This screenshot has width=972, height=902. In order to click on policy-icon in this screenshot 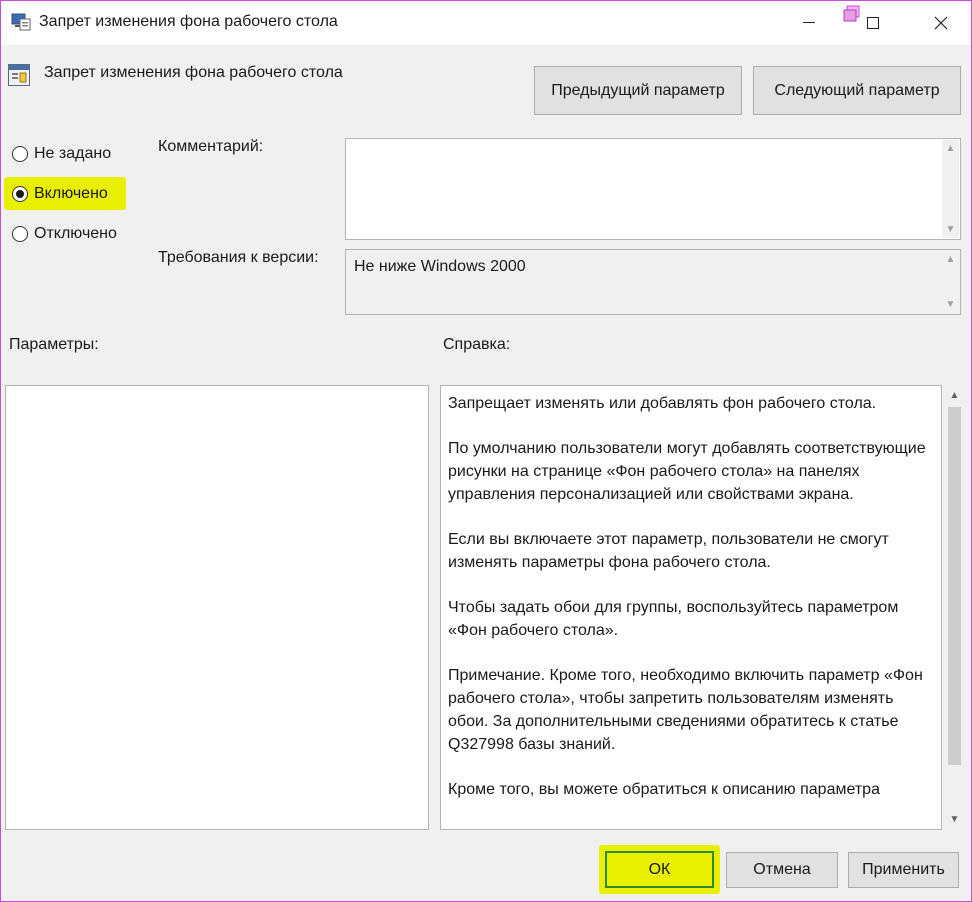, I will do `click(19, 75)`.